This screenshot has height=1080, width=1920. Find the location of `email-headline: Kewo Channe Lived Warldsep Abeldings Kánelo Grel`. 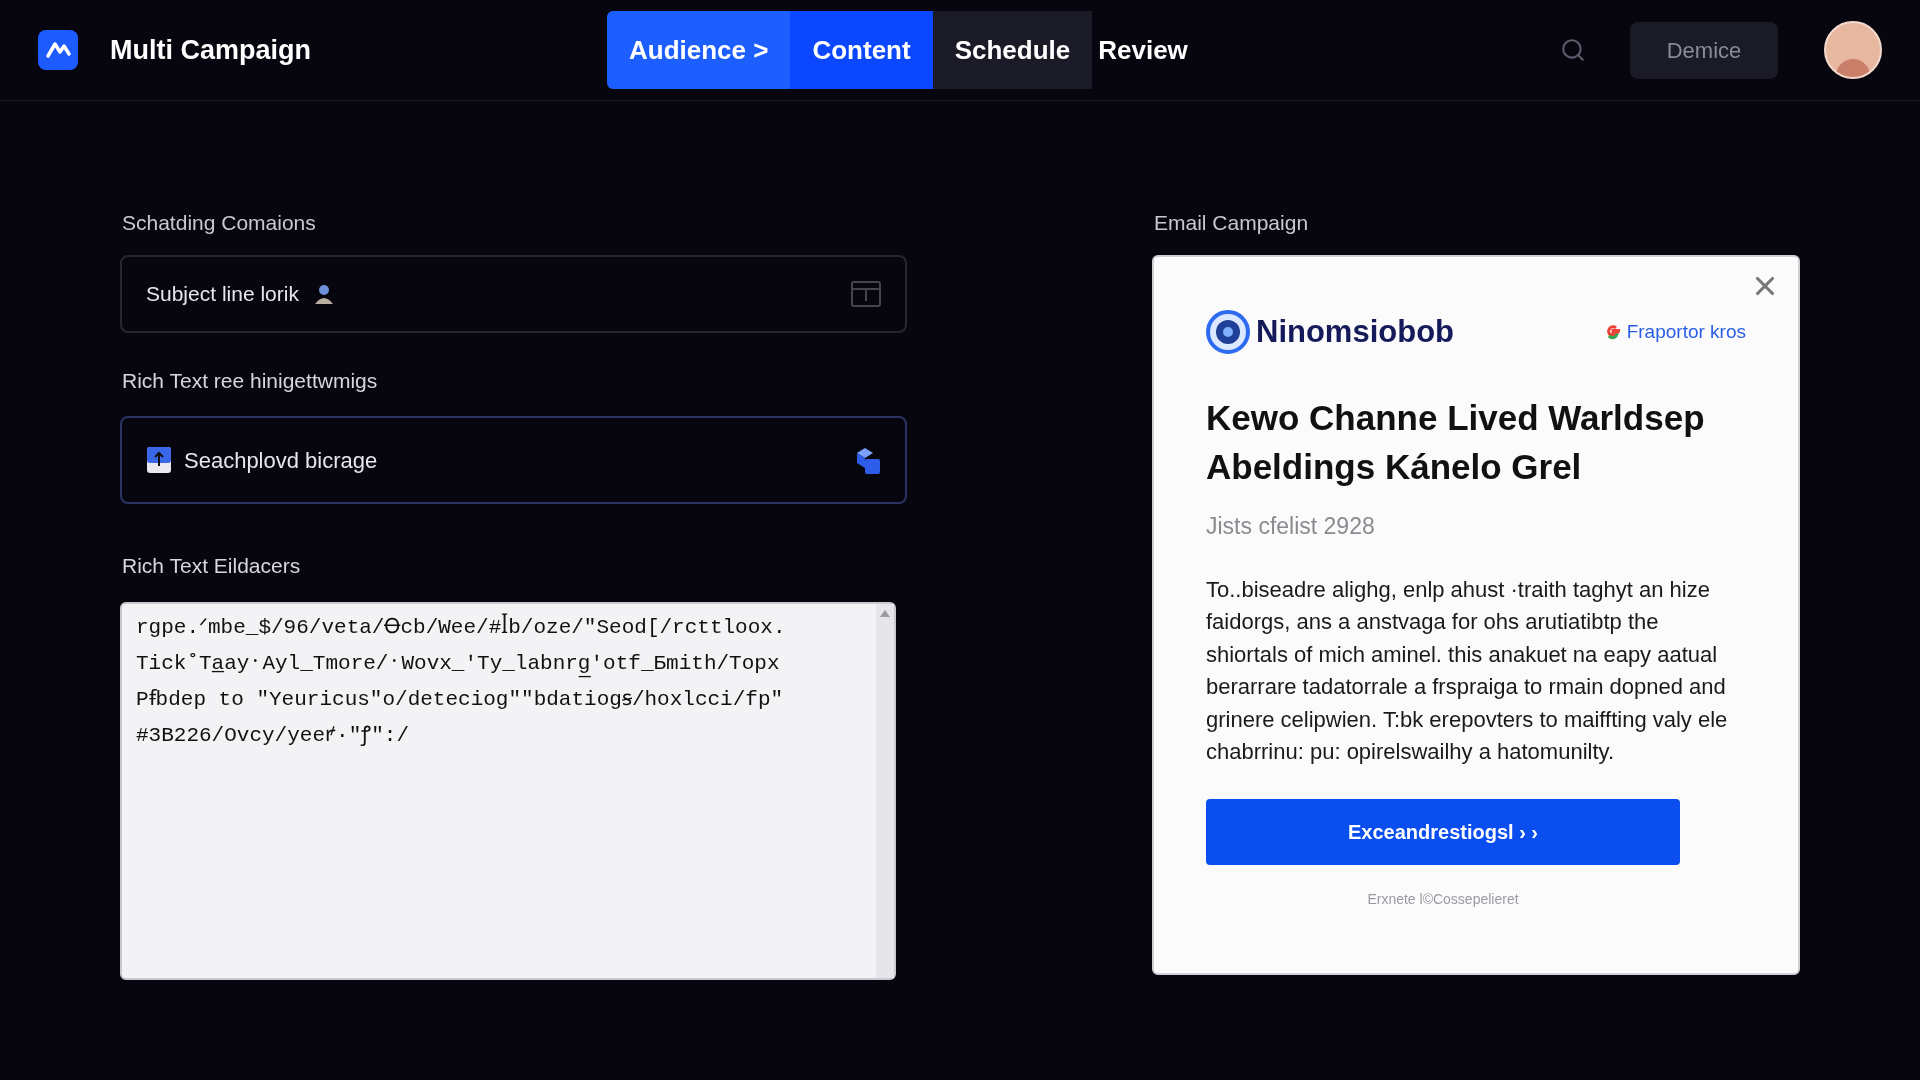

email-headline: Kewo Channe Lived Warldsep Abeldings Kánelo Grel is located at coordinates (1456, 442).